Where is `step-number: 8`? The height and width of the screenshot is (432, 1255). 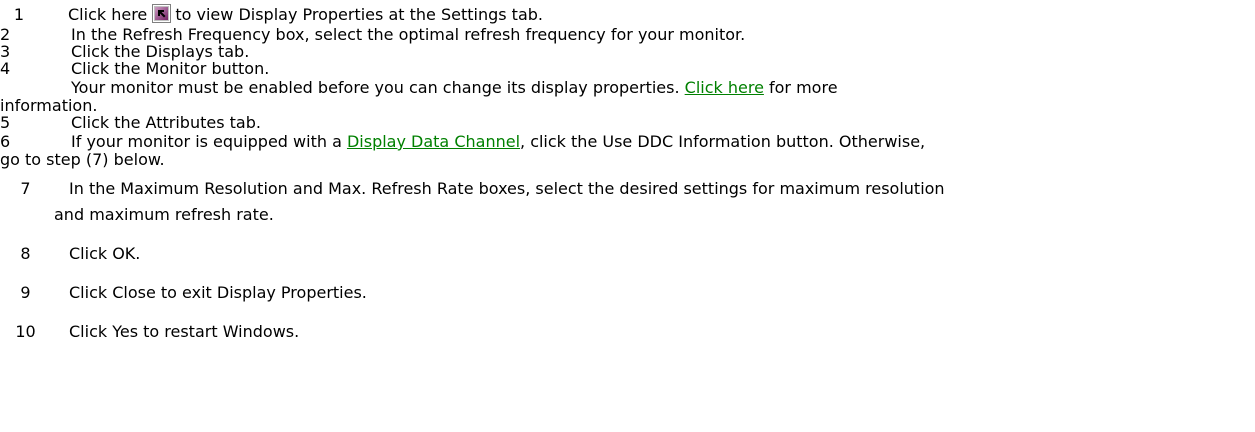 step-number: 8 is located at coordinates (25, 253).